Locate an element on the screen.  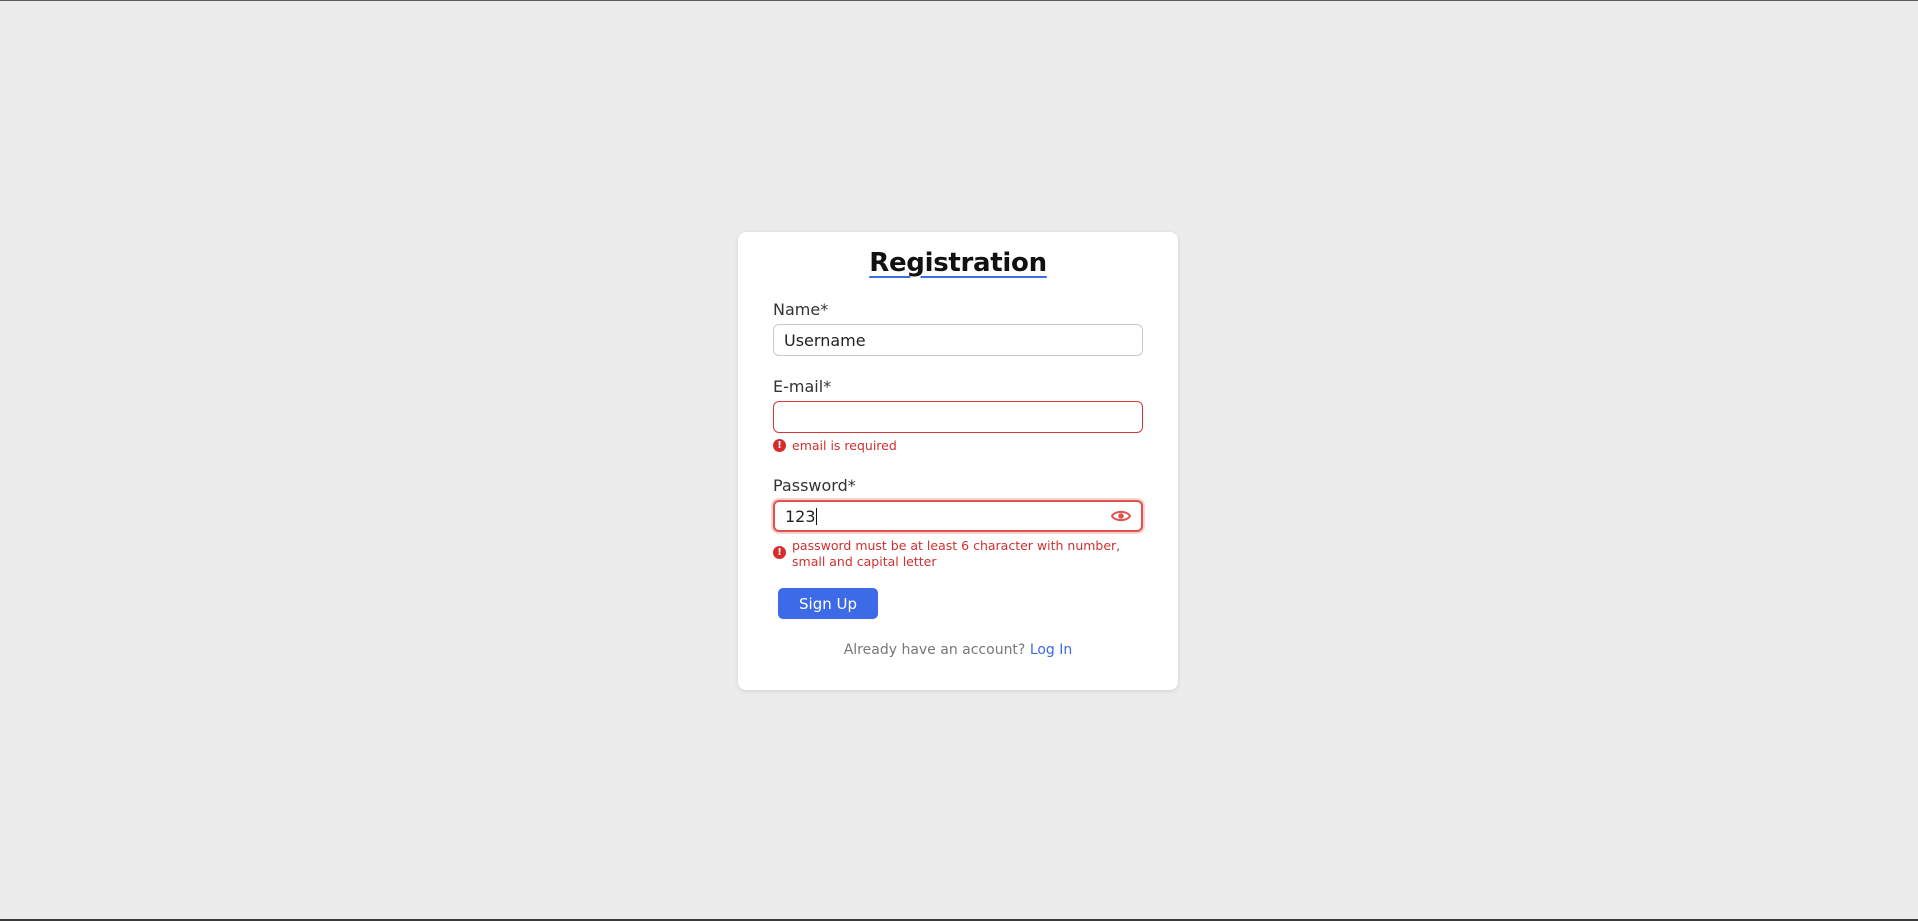
form-title: Registration is located at coordinates (958, 263).